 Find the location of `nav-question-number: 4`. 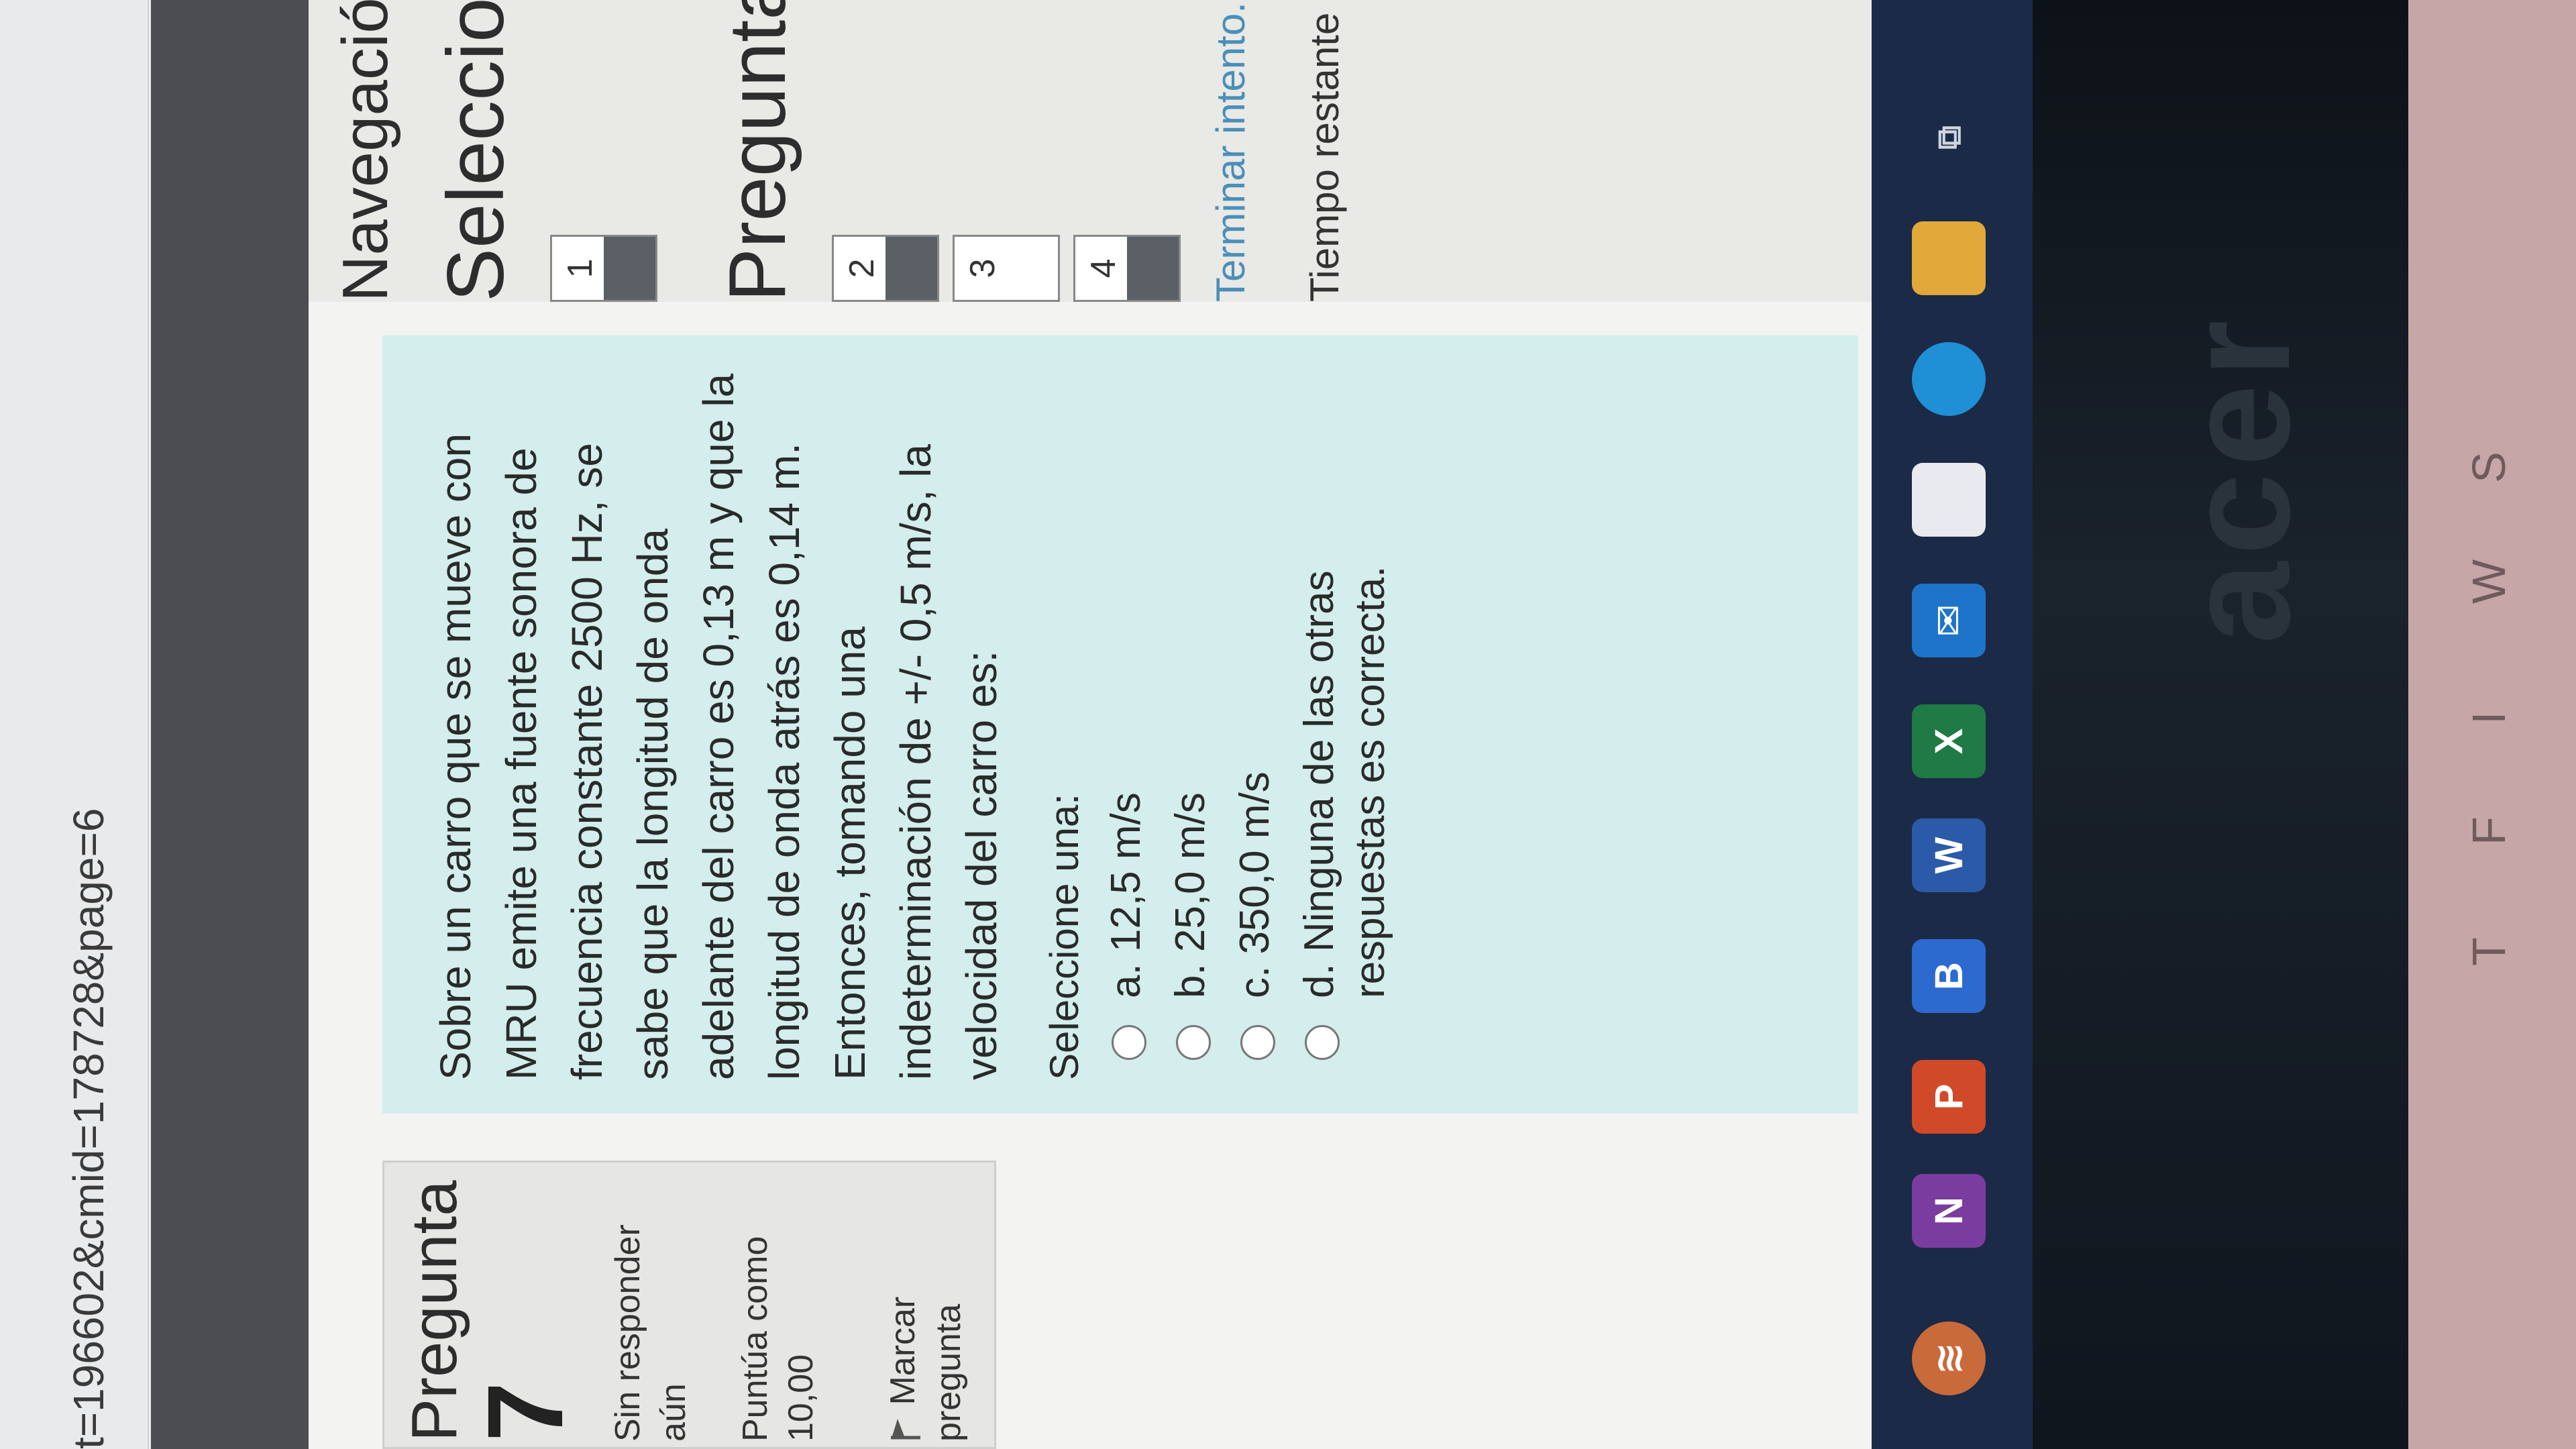

nav-question-number: 4 is located at coordinates (1103, 268).